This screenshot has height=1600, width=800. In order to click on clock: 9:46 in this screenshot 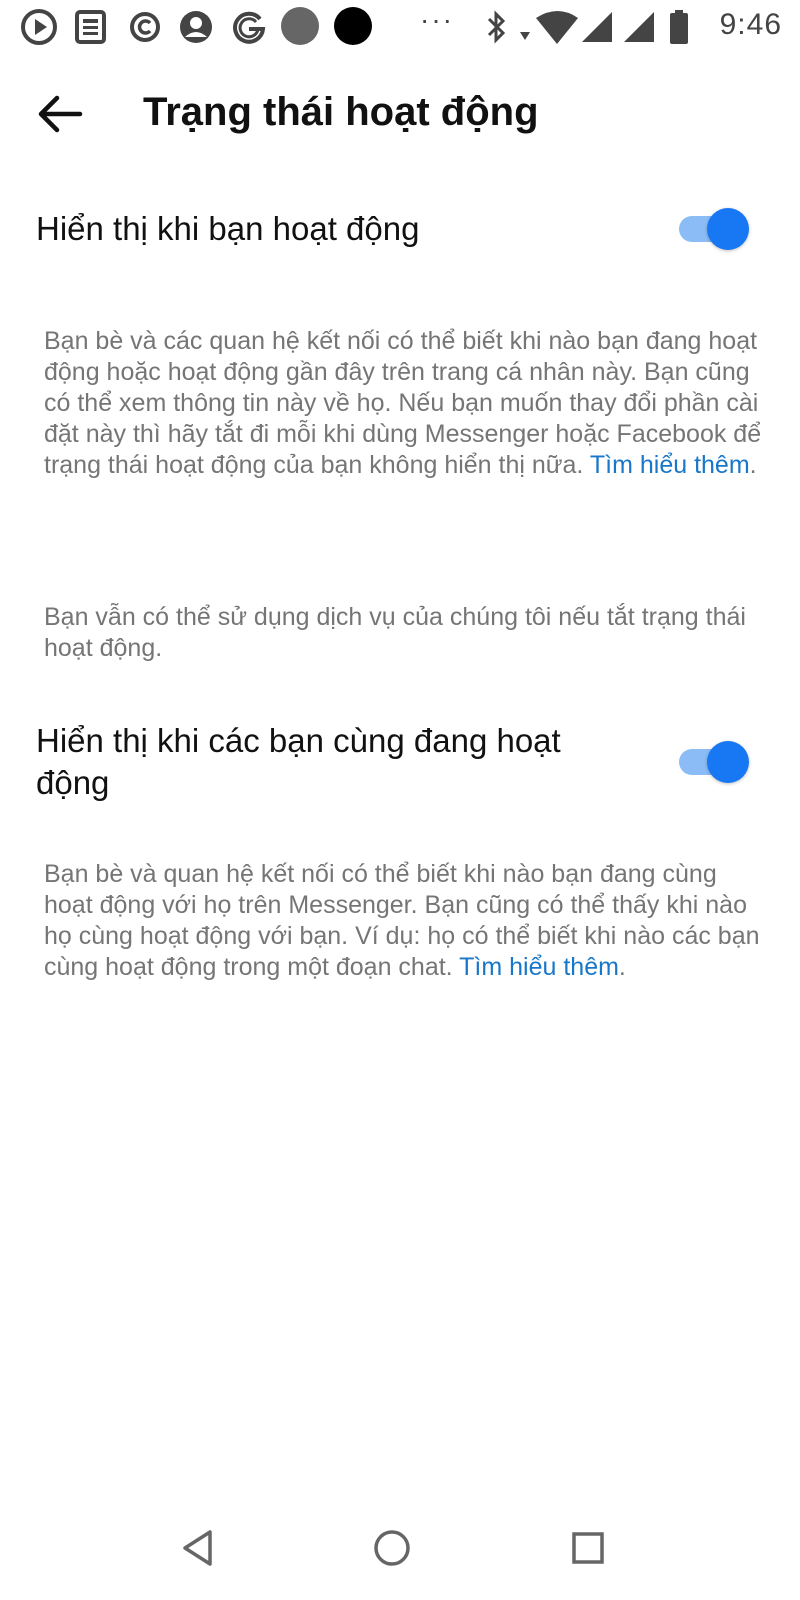, I will do `click(750, 24)`.